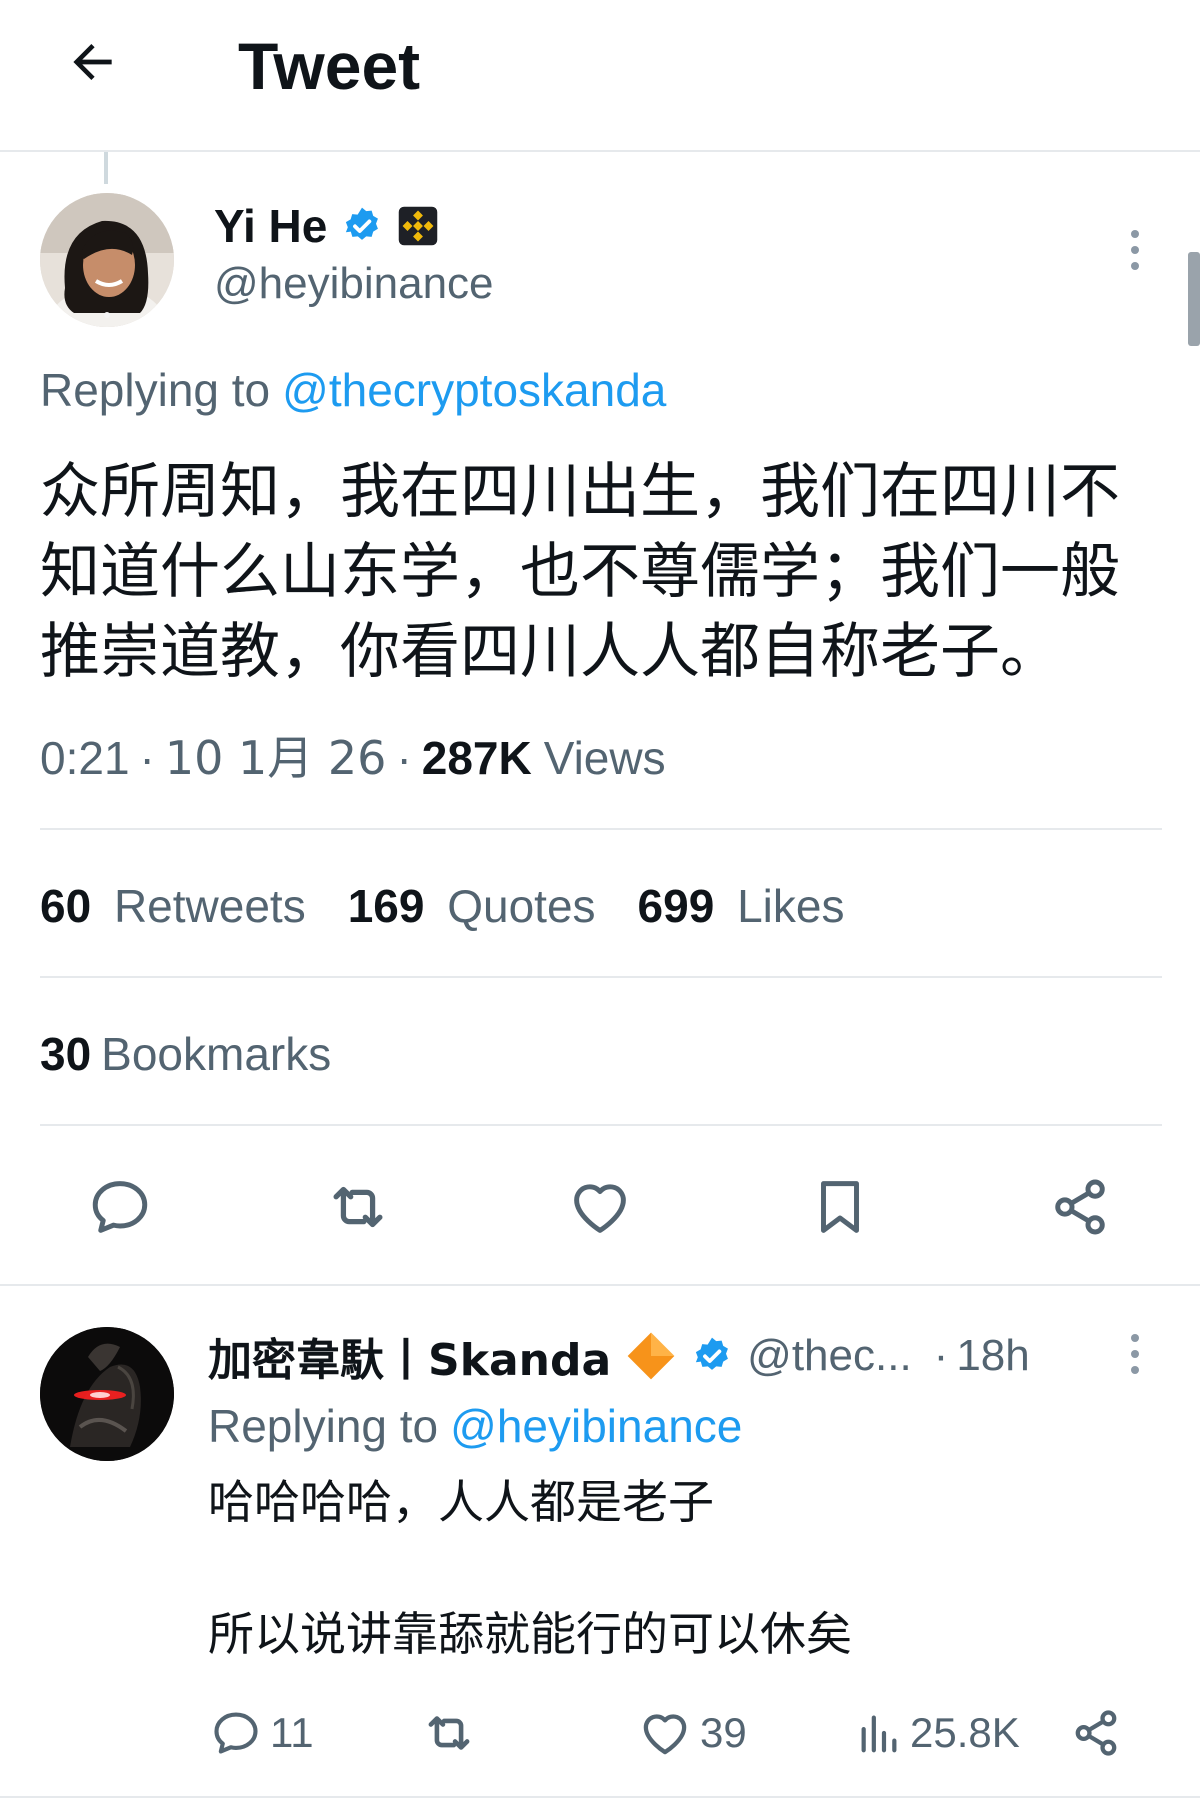  Describe the element at coordinates (692, 1733) in the screenshot. I see `reply-like-button: 39` at that location.